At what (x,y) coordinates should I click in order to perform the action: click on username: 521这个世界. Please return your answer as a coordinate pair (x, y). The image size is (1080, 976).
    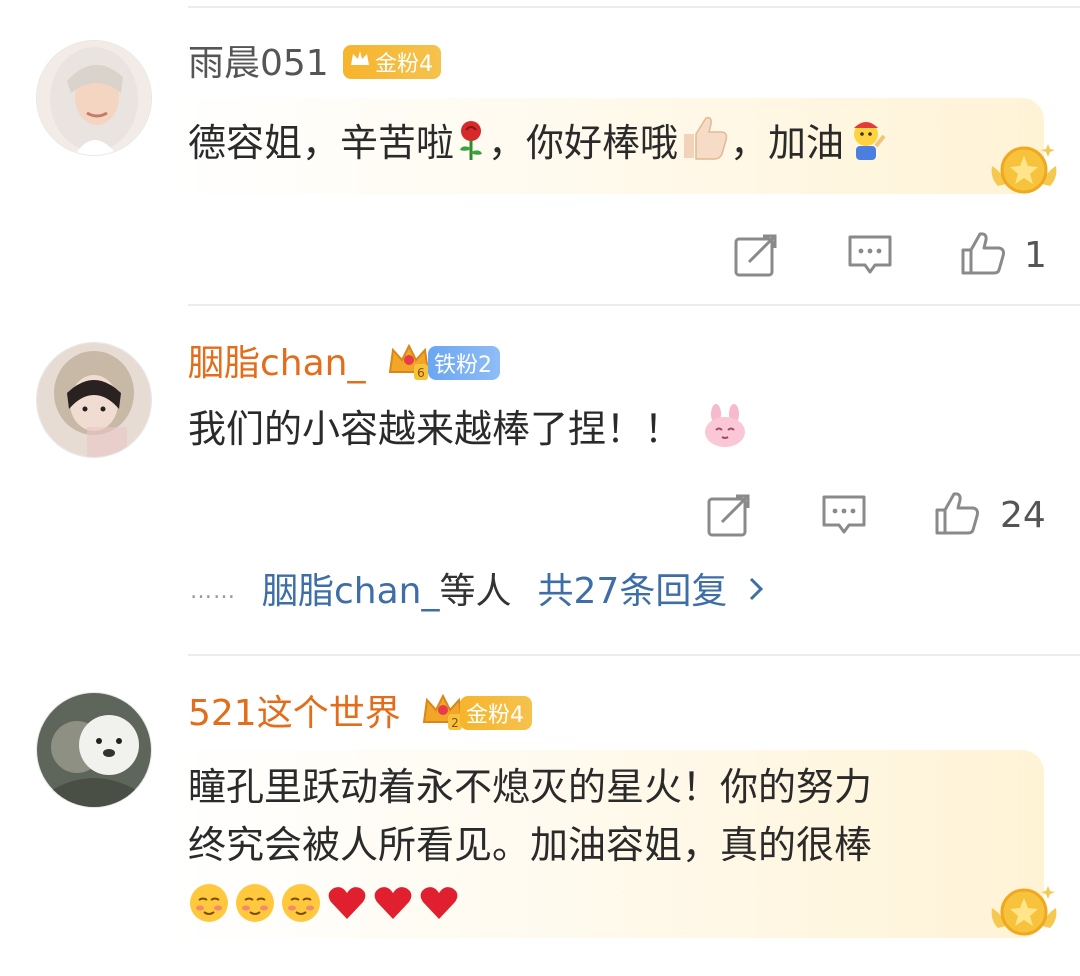
    Looking at the image, I should click on (294, 714).